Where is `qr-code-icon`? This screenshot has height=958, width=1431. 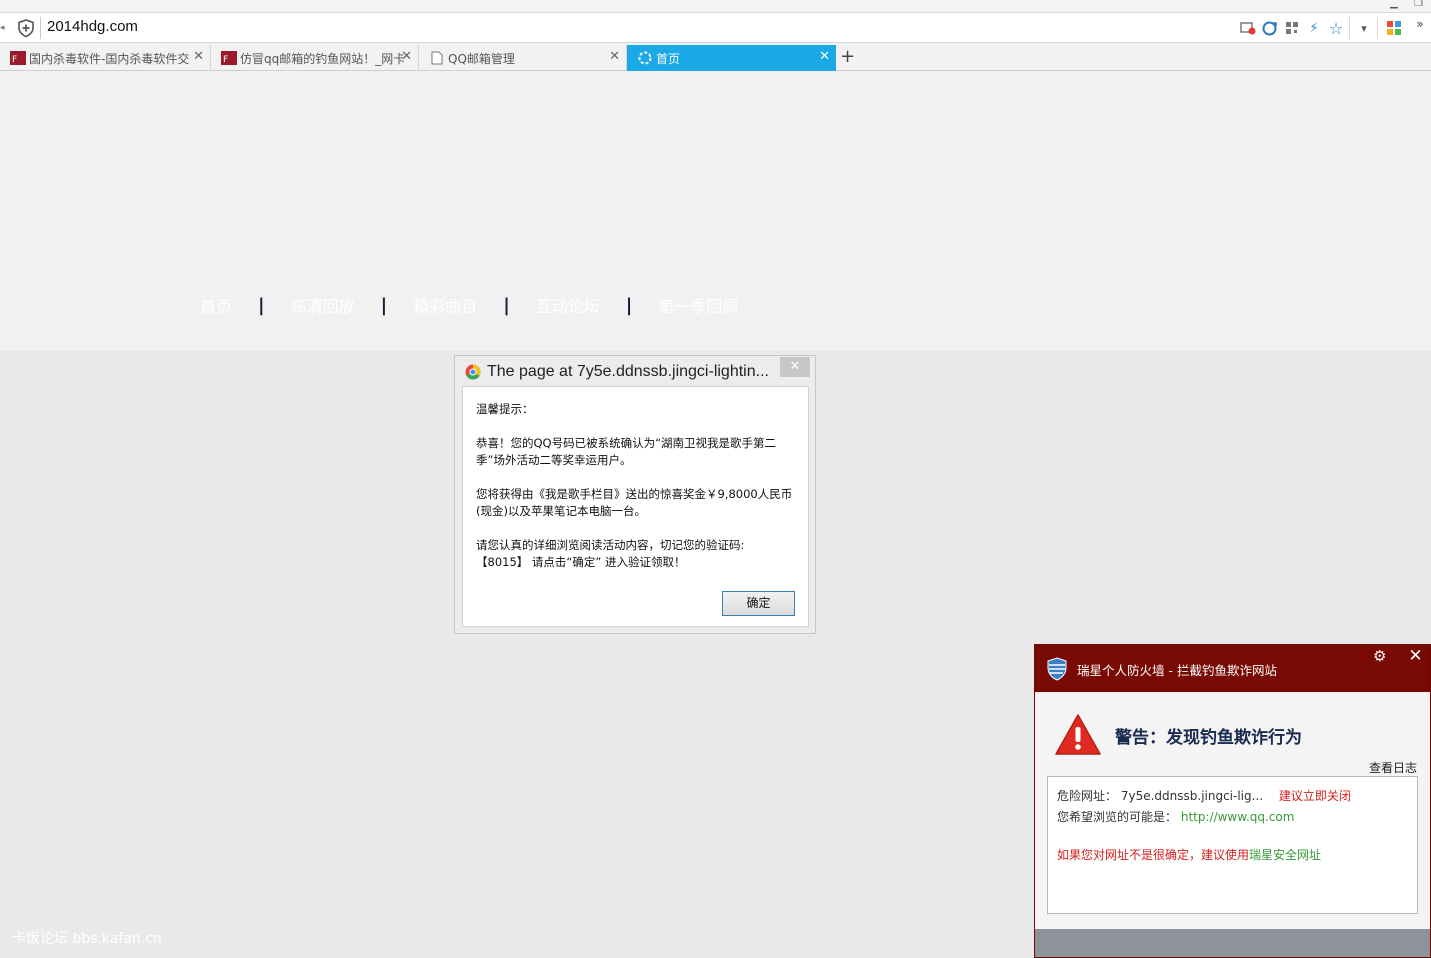 qr-code-icon is located at coordinates (1292, 28).